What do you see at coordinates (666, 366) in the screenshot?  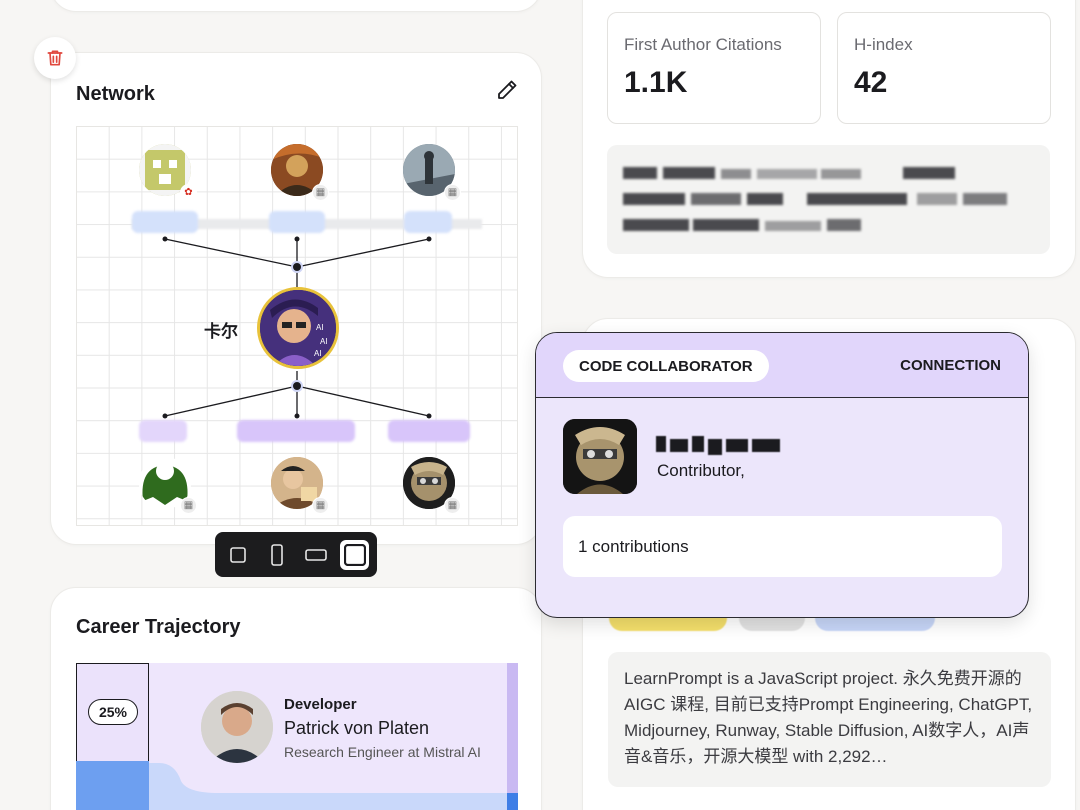 I see `collaborator-type-badge: CODE COLLABORATOR` at bounding box center [666, 366].